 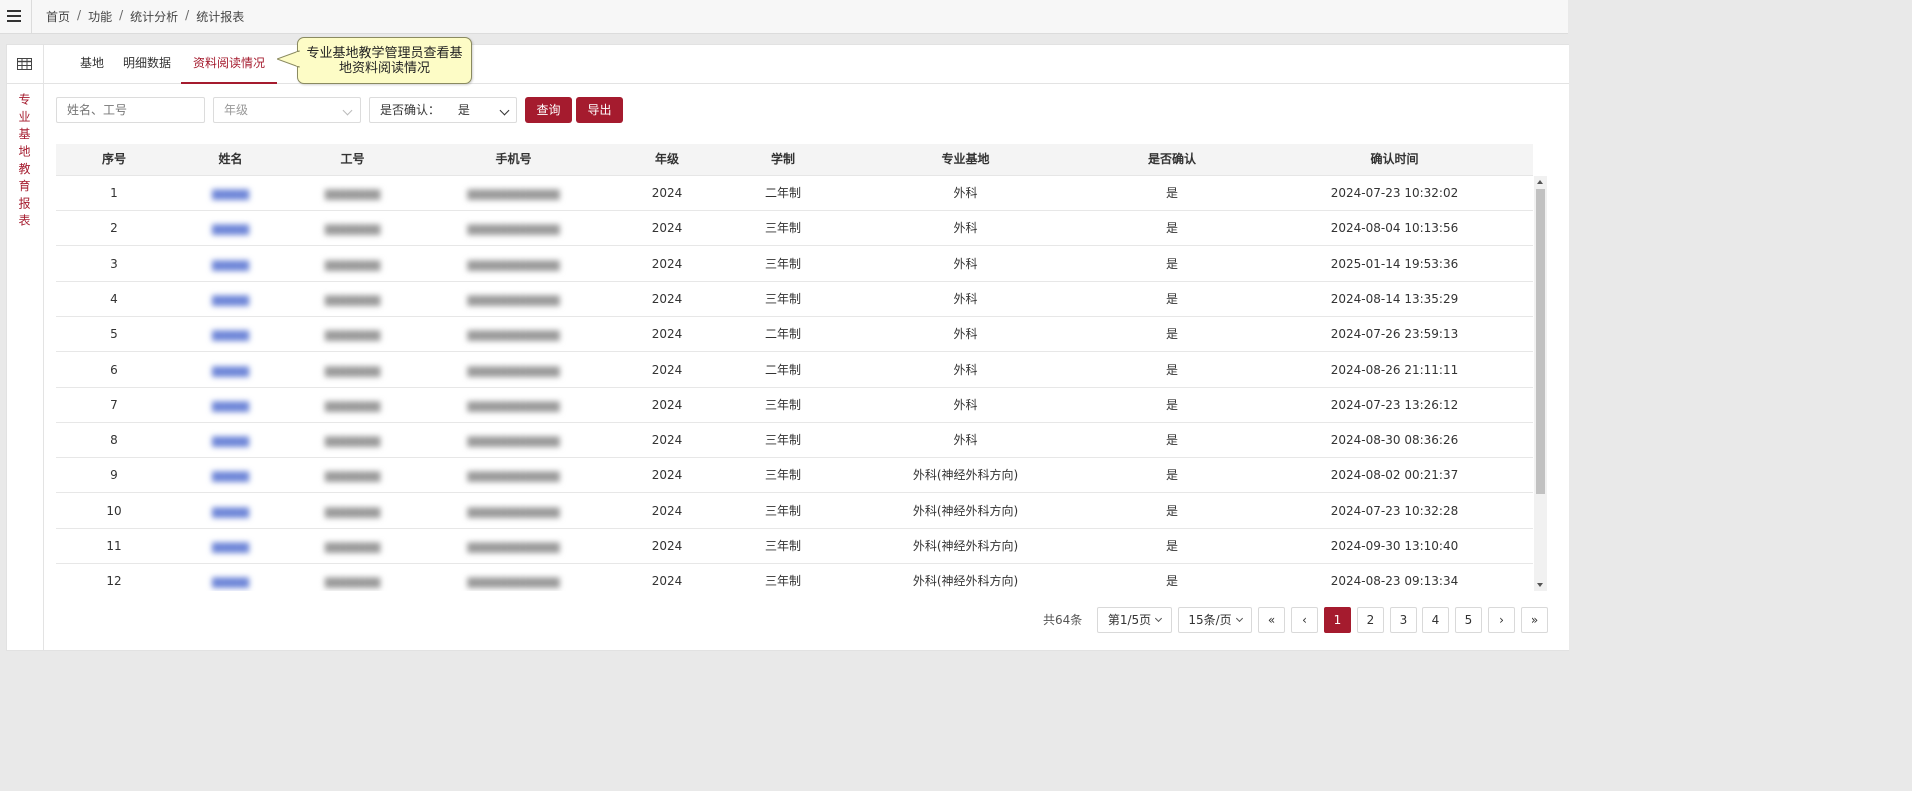 I want to click on confirm-time-cell: 2024-08-23 09:13:34, so click(x=1394, y=581).